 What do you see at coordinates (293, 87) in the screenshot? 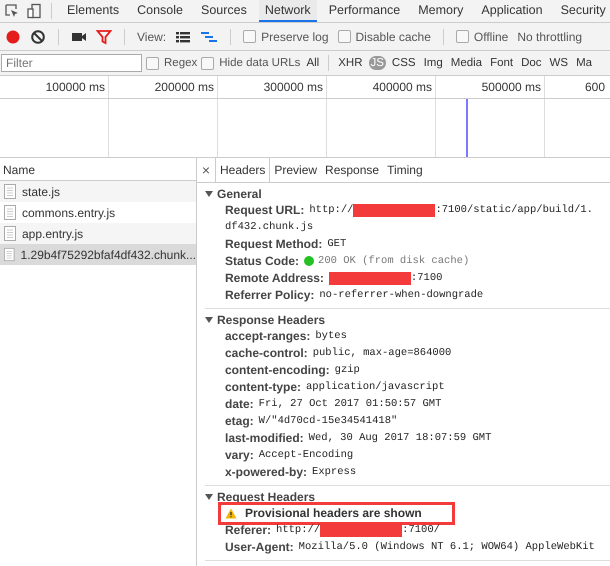
I see `time-tick-label: 300000 ms` at bounding box center [293, 87].